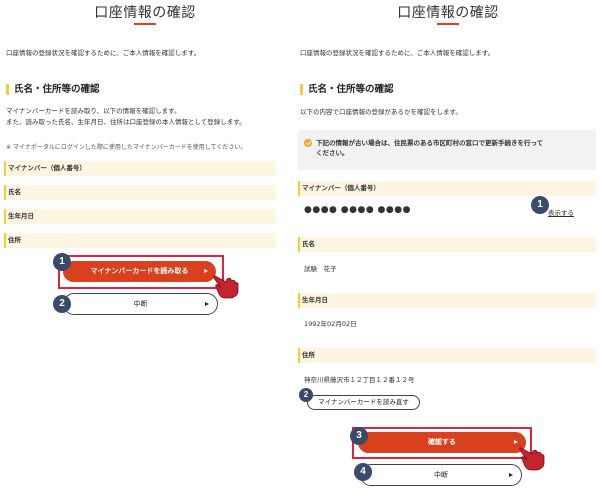 The width and height of the screenshot is (600, 489). Describe the element at coordinates (430, 143) in the screenshot. I see `notice-line-1: 下記の情報が古い場合は、住民票のある市区町村の窓口で更新手続きを行って` at that location.